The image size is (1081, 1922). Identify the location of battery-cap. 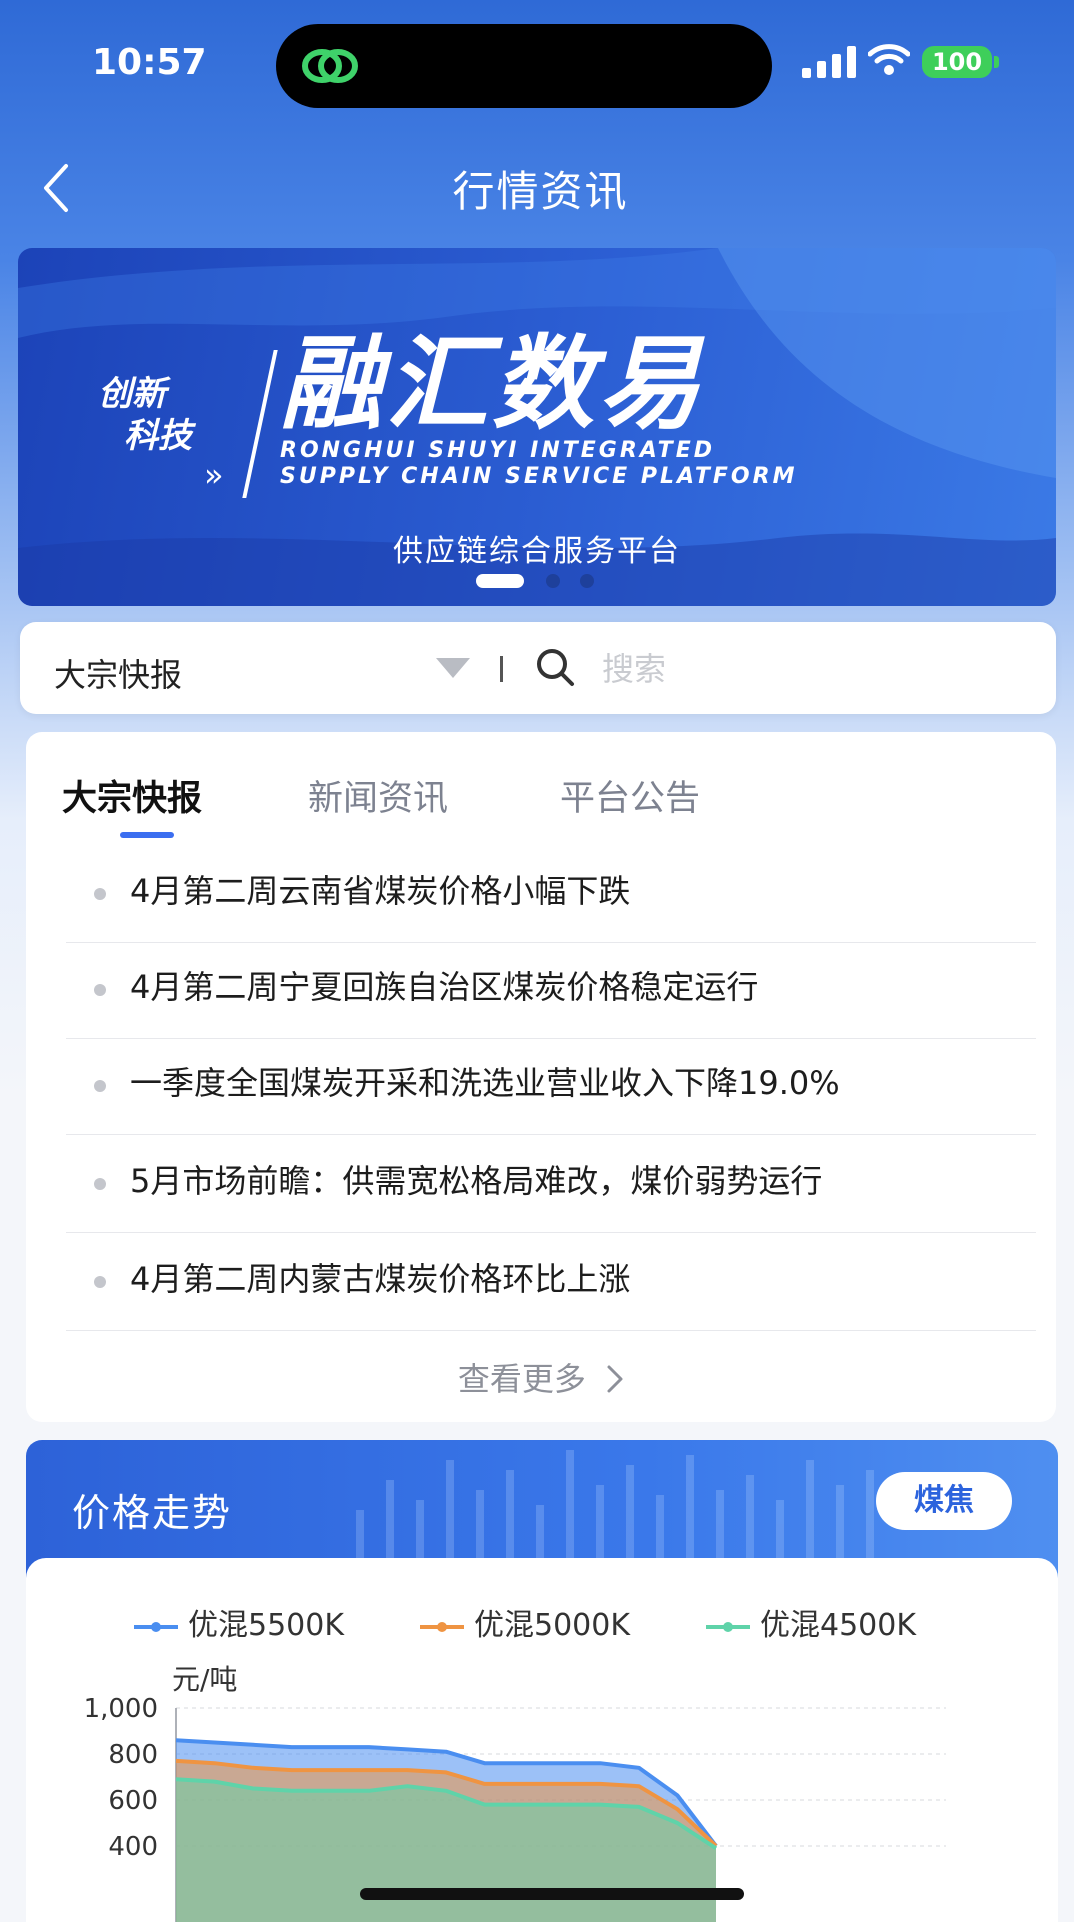
(996, 62).